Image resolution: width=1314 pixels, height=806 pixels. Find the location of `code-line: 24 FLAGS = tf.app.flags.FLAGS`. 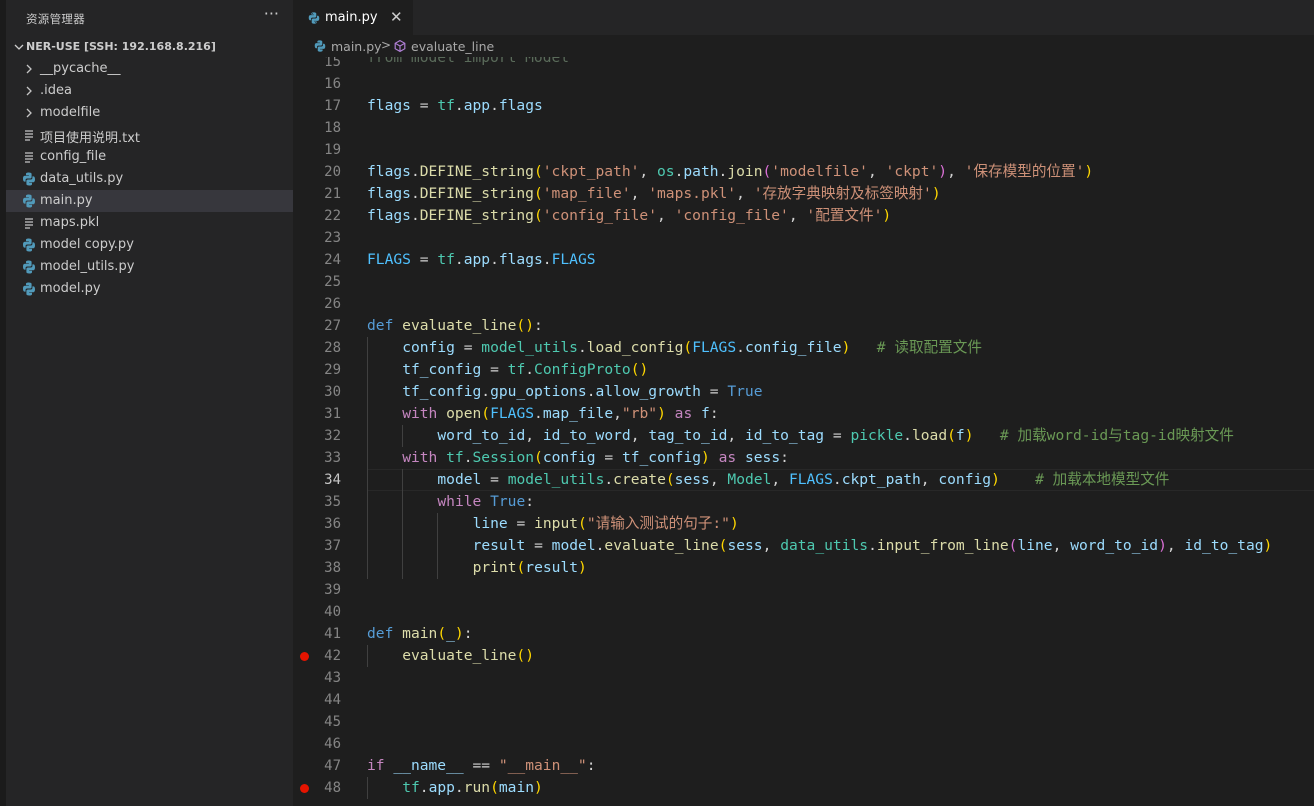

code-line: 24 FLAGS = tf.app.flags.FLAGS is located at coordinates (803, 260).